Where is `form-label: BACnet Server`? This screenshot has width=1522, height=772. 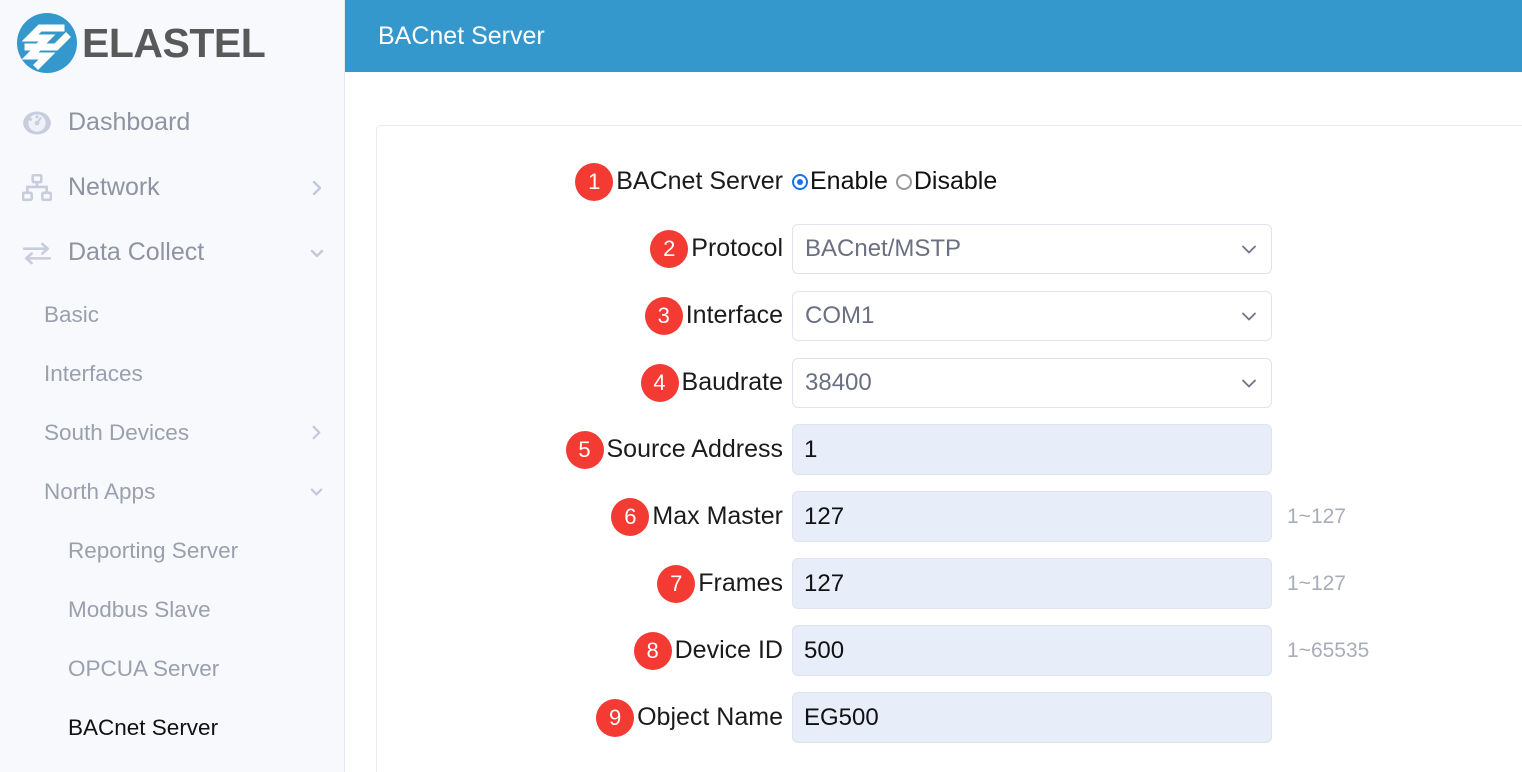
form-label: BACnet Server is located at coordinates (699, 181).